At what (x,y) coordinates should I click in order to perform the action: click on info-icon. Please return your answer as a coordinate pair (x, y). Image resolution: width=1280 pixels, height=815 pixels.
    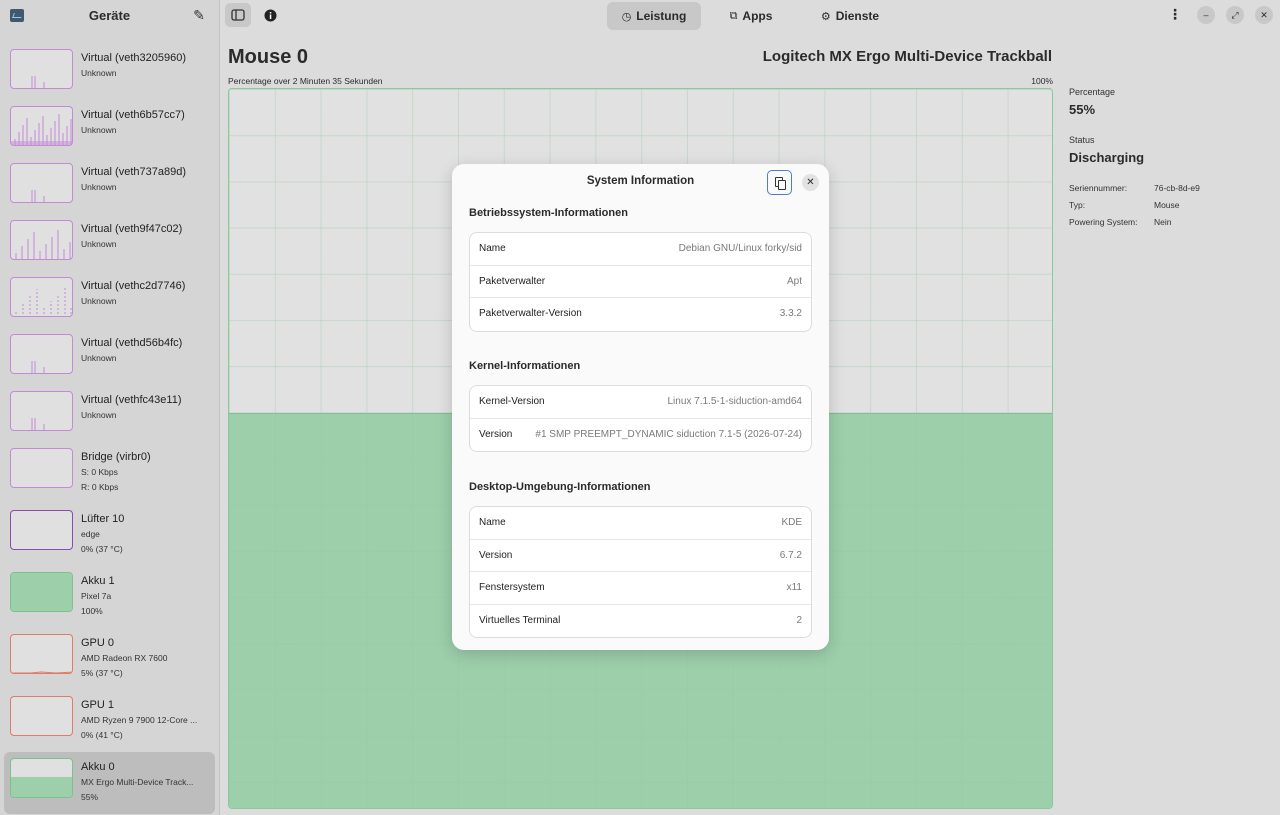
    Looking at the image, I should click on (270, 15).